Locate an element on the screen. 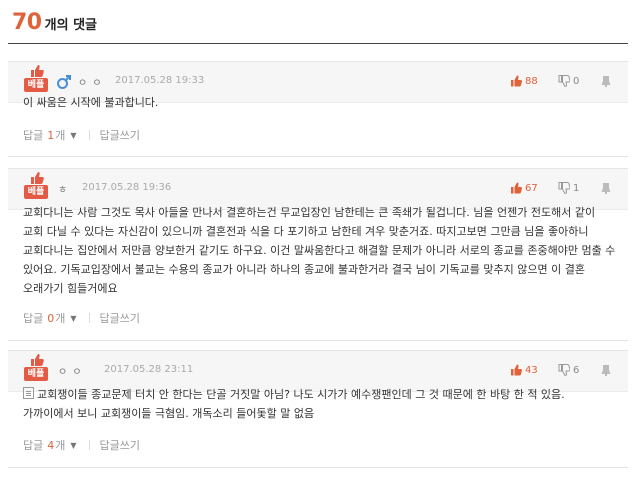 This screenshot has height=480, width=637. dislike-button: 1 is located at coordinates (568, 188).